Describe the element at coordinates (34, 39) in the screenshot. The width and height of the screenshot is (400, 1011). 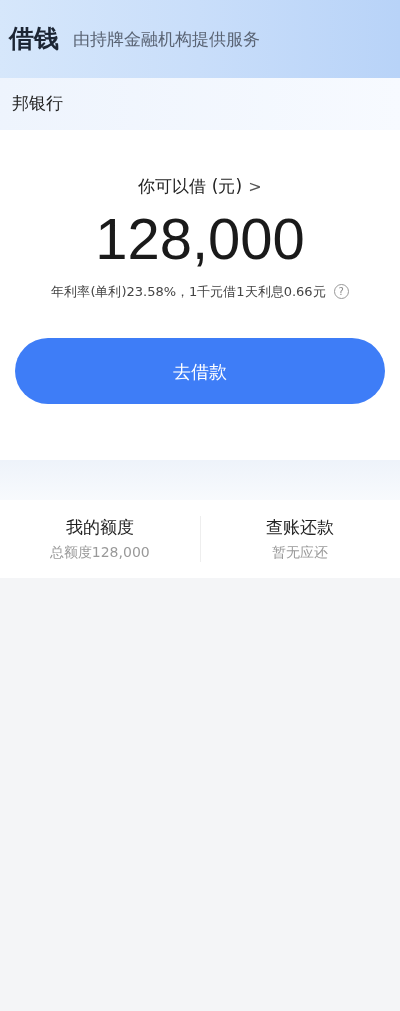
I see `page-title: 借钱` at that location.